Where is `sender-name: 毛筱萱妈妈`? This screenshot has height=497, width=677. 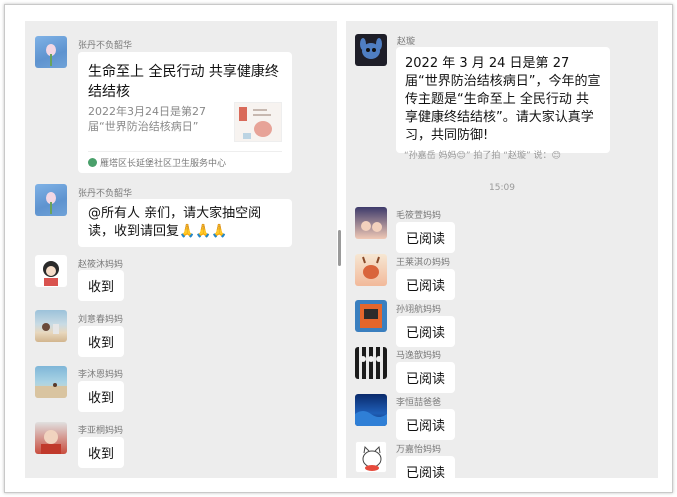 sender-name: 毛筱萱妈妈 is located at coordinates (419, 216).